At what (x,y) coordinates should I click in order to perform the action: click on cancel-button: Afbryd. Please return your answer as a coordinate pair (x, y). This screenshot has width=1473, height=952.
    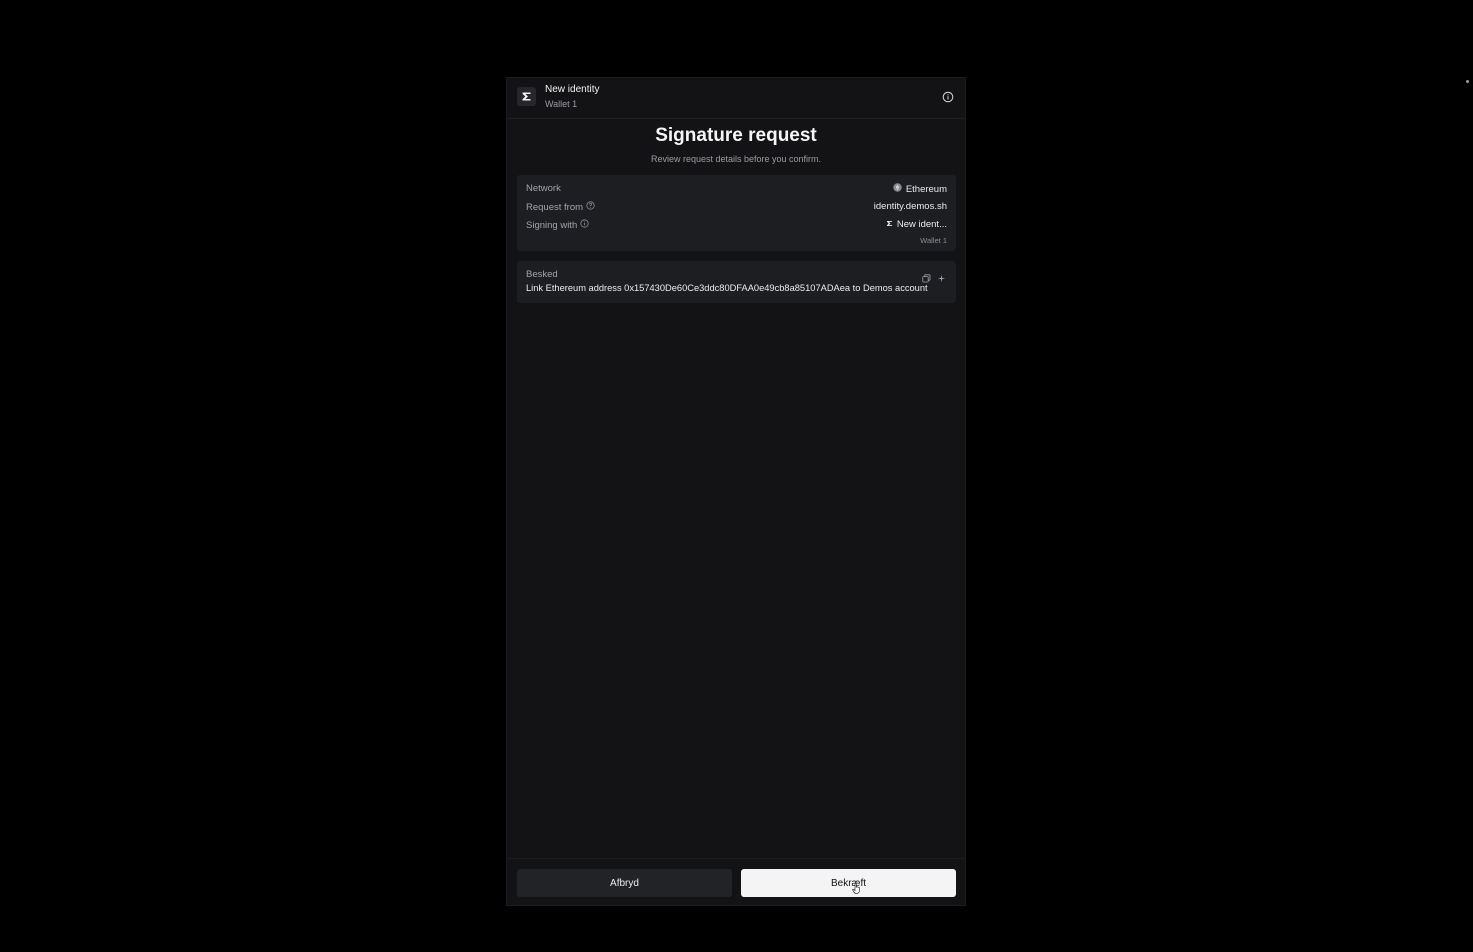
    Looking at the image, I should click on (624, 883).